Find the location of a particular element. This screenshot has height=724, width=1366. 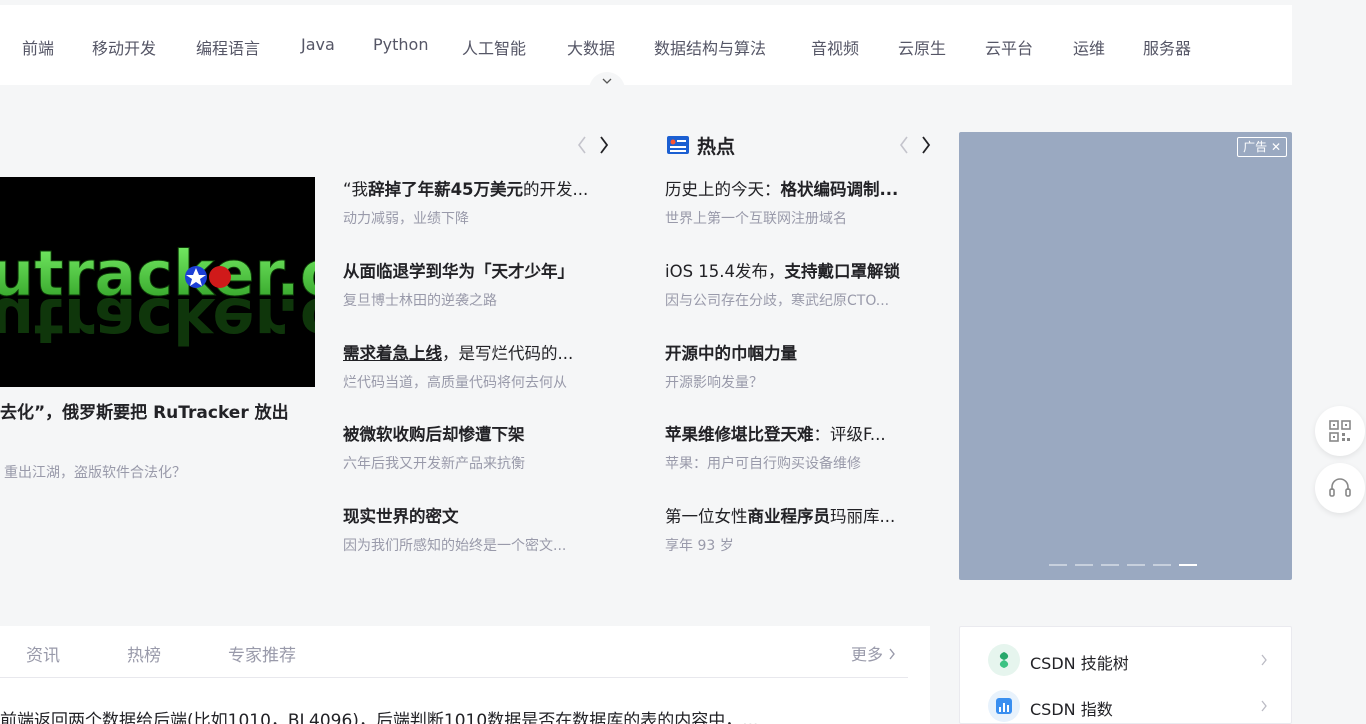

nav-item-ops: 运维 is located at coordinates (1089, 47).